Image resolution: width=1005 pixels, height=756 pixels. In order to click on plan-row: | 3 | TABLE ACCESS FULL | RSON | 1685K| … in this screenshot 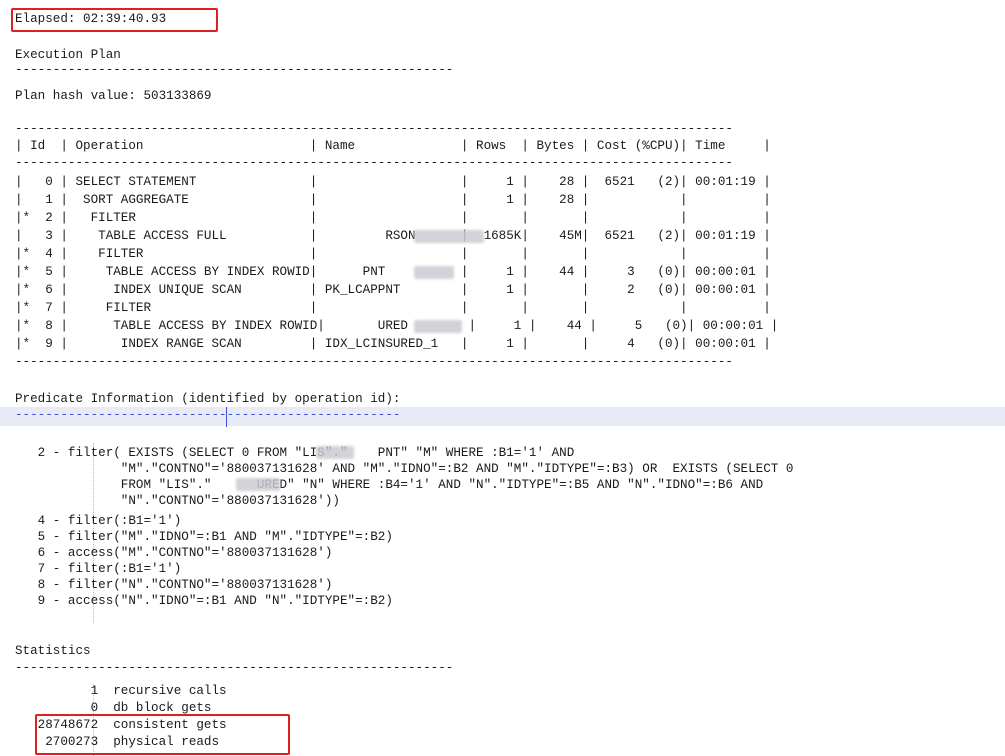, I will do `click(393, 236)`.